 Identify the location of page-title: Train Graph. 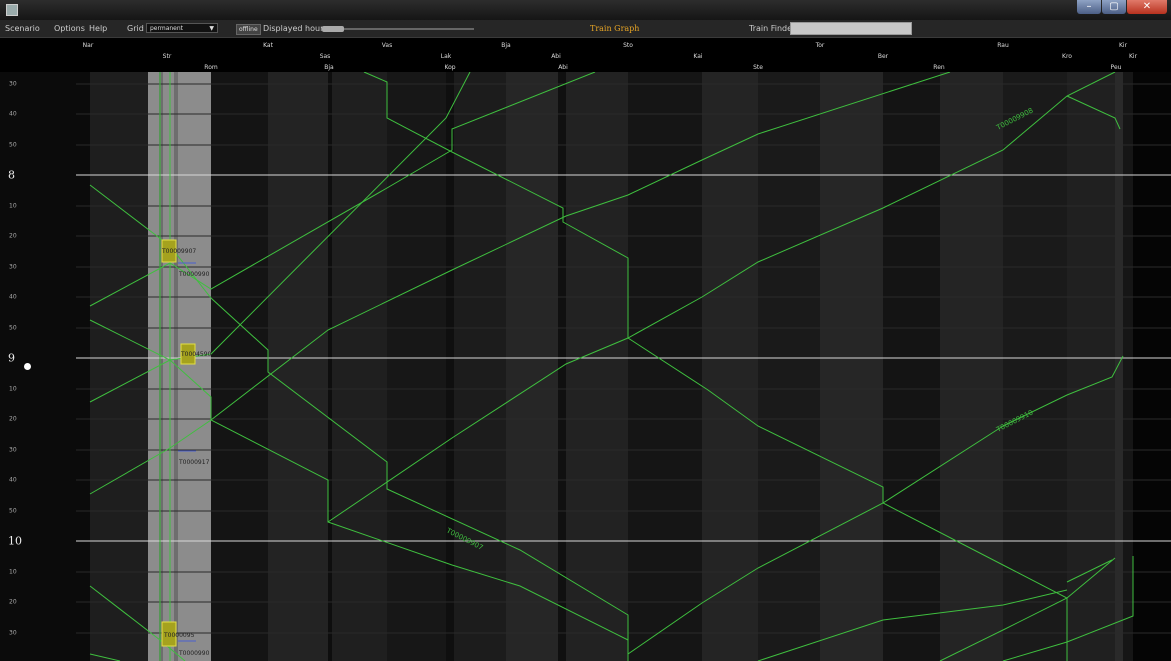
(615, 28).